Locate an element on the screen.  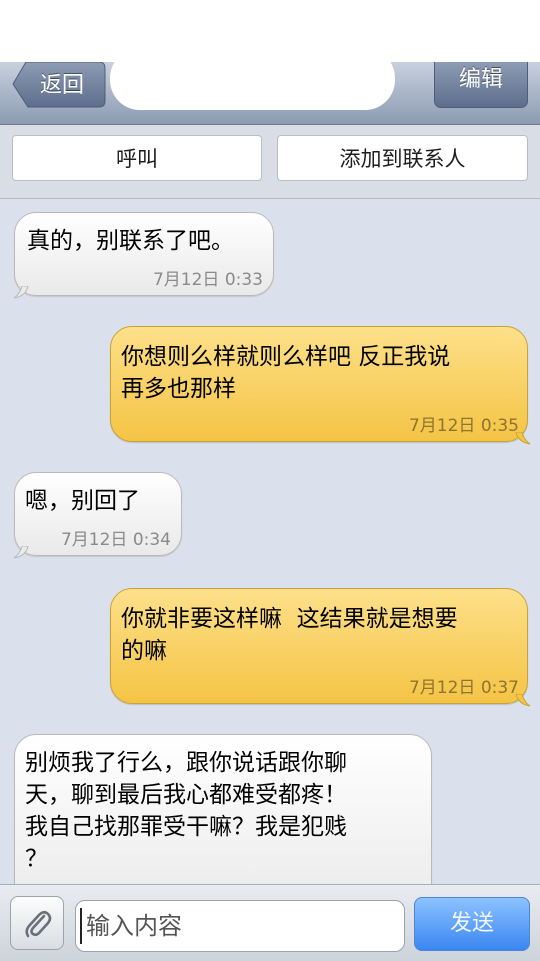
message-time: 7月12日 0:37 is located at coordinates (463, 688).